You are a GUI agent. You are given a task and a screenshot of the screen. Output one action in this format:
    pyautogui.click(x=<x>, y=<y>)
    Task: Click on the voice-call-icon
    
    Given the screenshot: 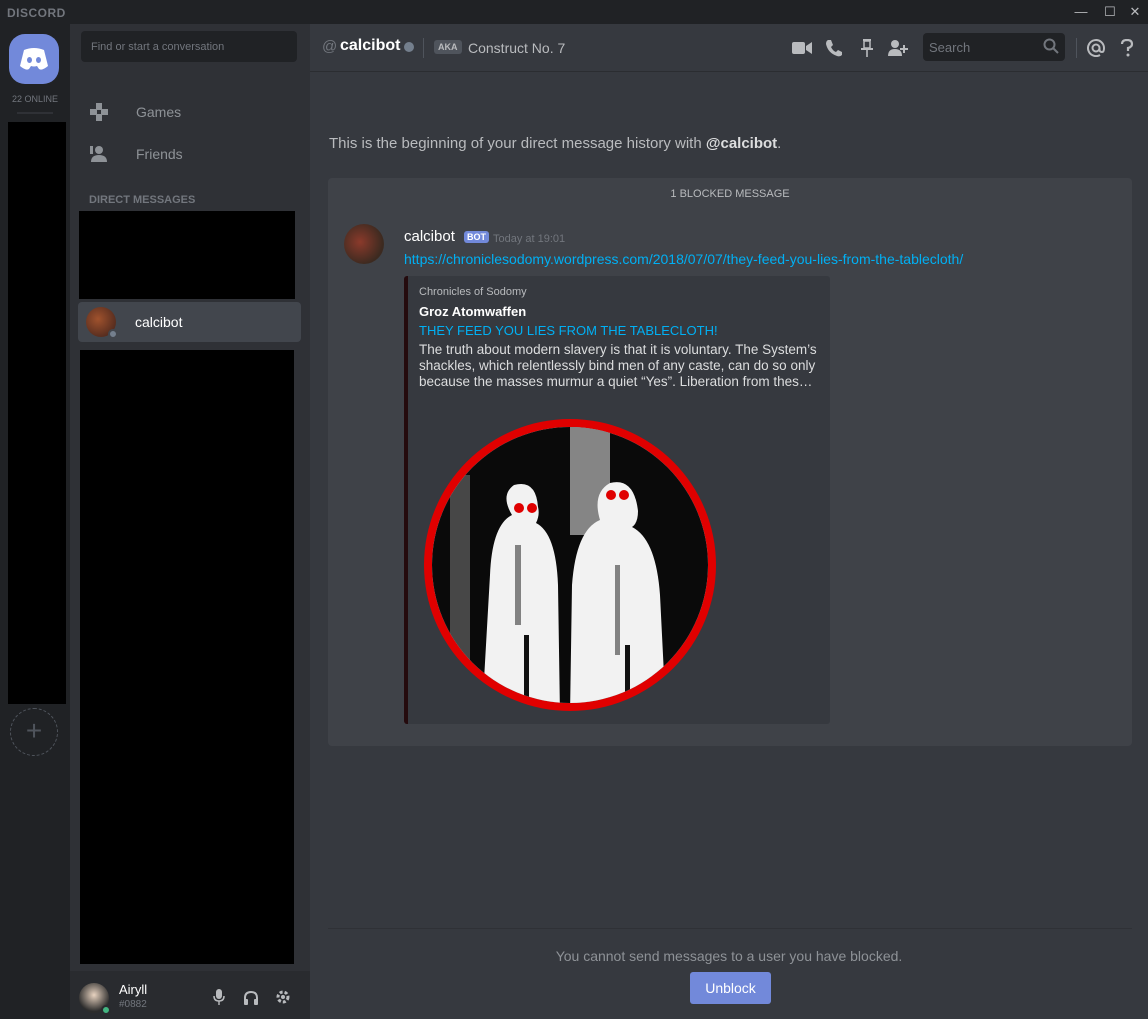 What is the action you would take?
    pyautogui.click(x=834, y=48)
    